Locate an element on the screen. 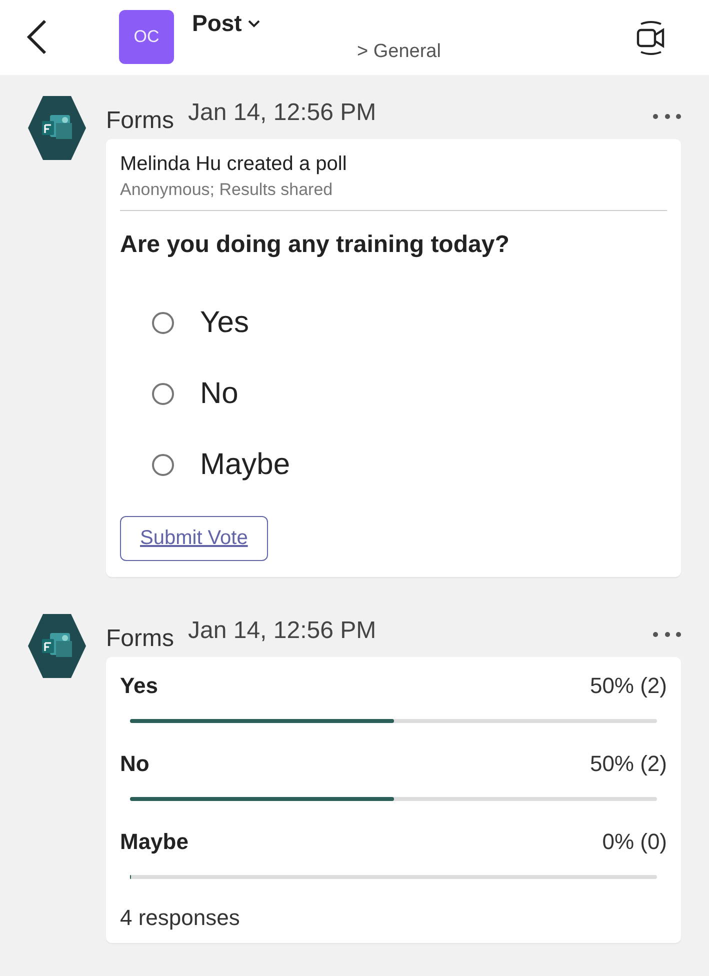  result-percentage: 0% (0) is located at coordinates (634, 842).